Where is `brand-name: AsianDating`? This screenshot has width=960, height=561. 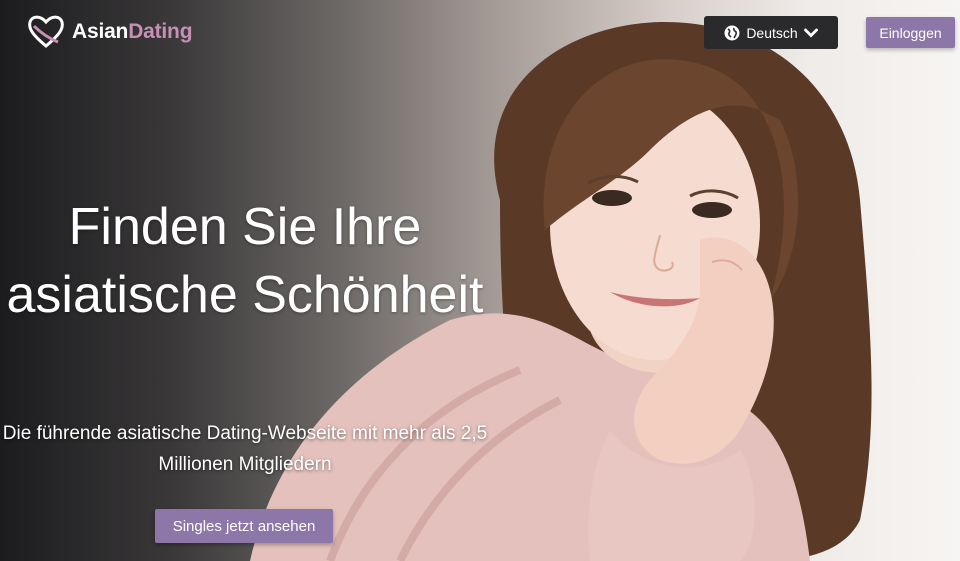 brand-name: AsianDating is located at coordinates (132, 32).